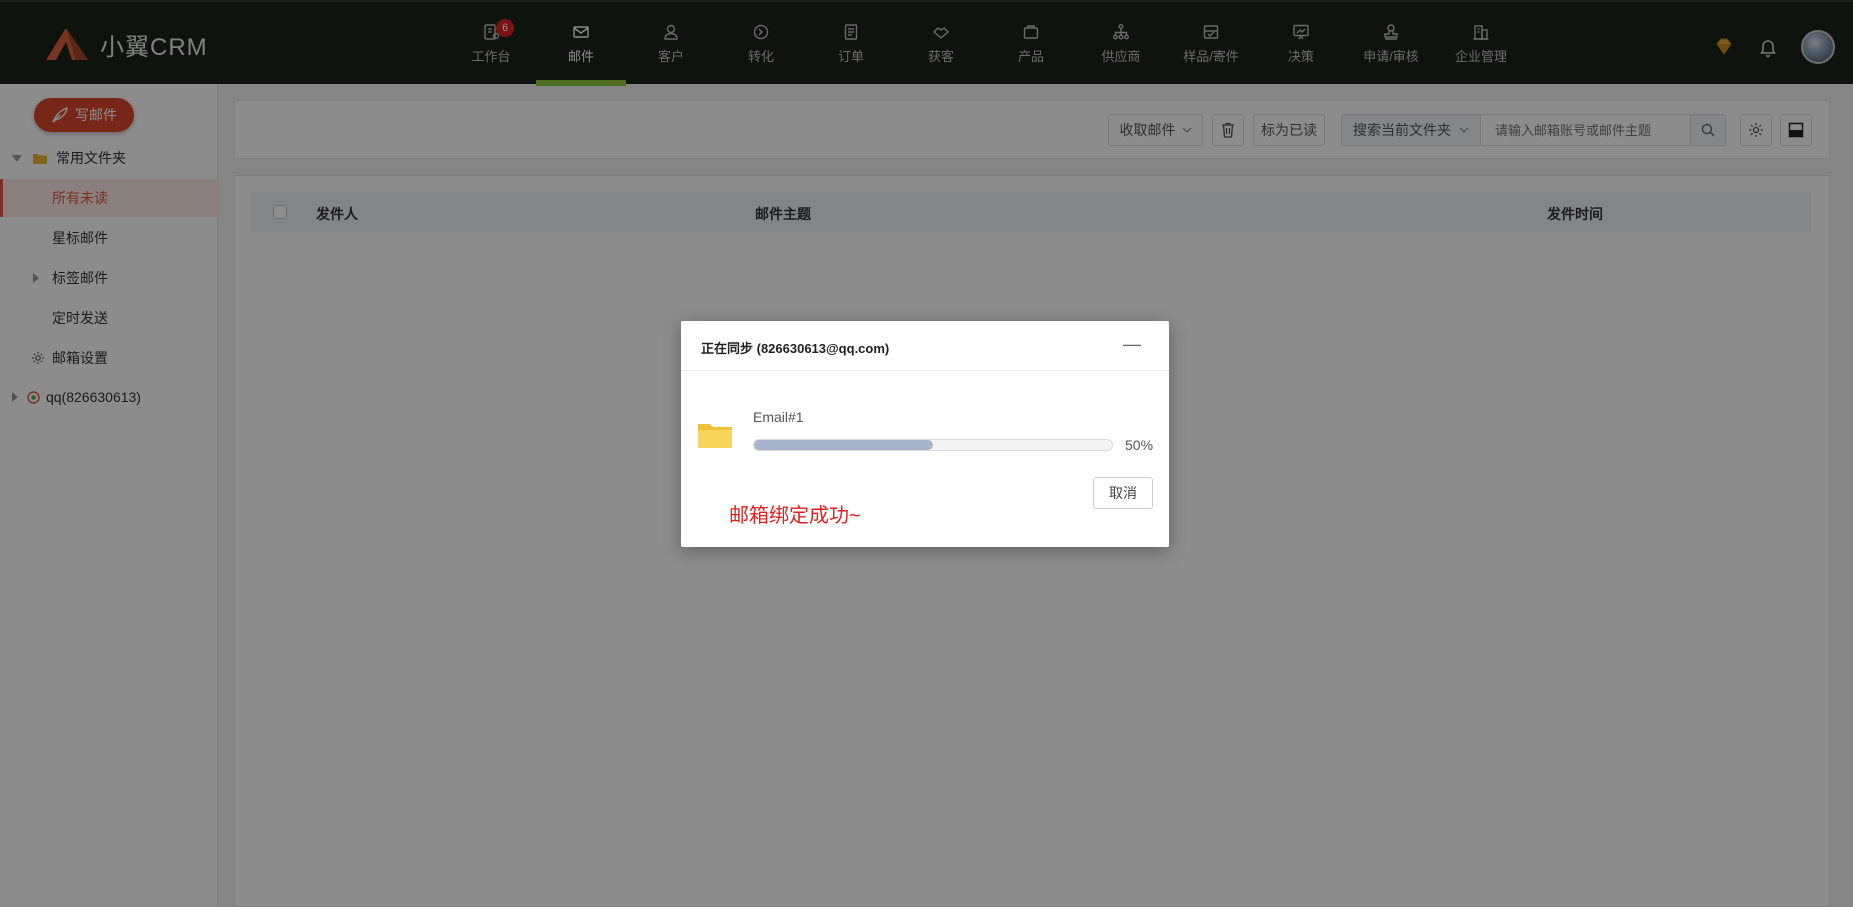 The height and width of the screenshot is (907, 1853). Describe the element at coordinates (715, 436) in the screenshot. I see `folder-icon` at that location.